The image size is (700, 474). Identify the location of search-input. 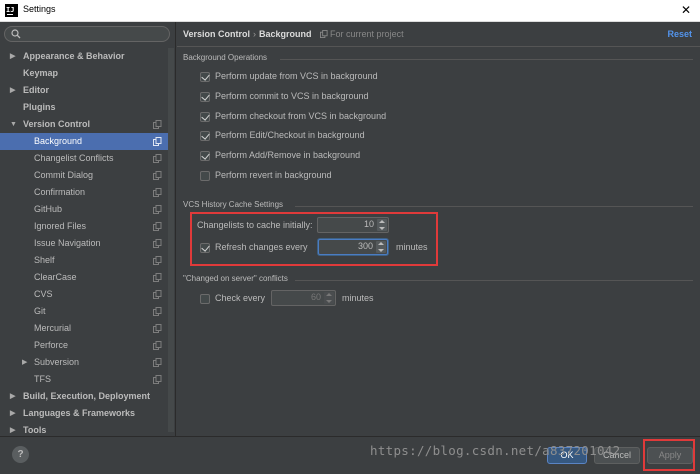
(94, 34).